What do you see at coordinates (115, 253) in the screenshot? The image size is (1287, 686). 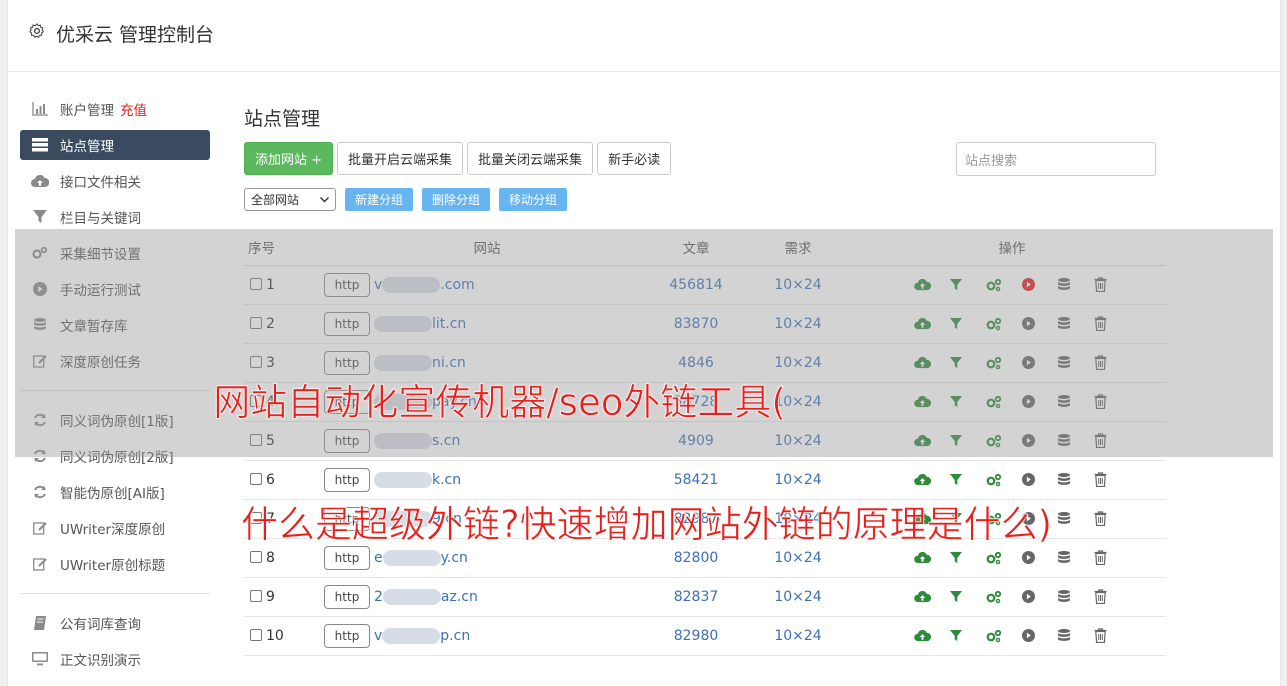 I see `sidebar-item-collect-settings: 采集细节设置` at bounding box center [115, 253].